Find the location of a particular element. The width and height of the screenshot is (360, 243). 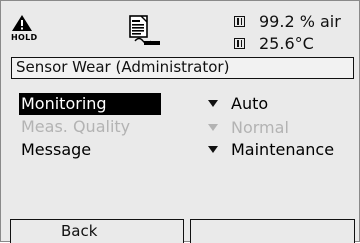

select-value: Auto is located at coordinates (250, 103).